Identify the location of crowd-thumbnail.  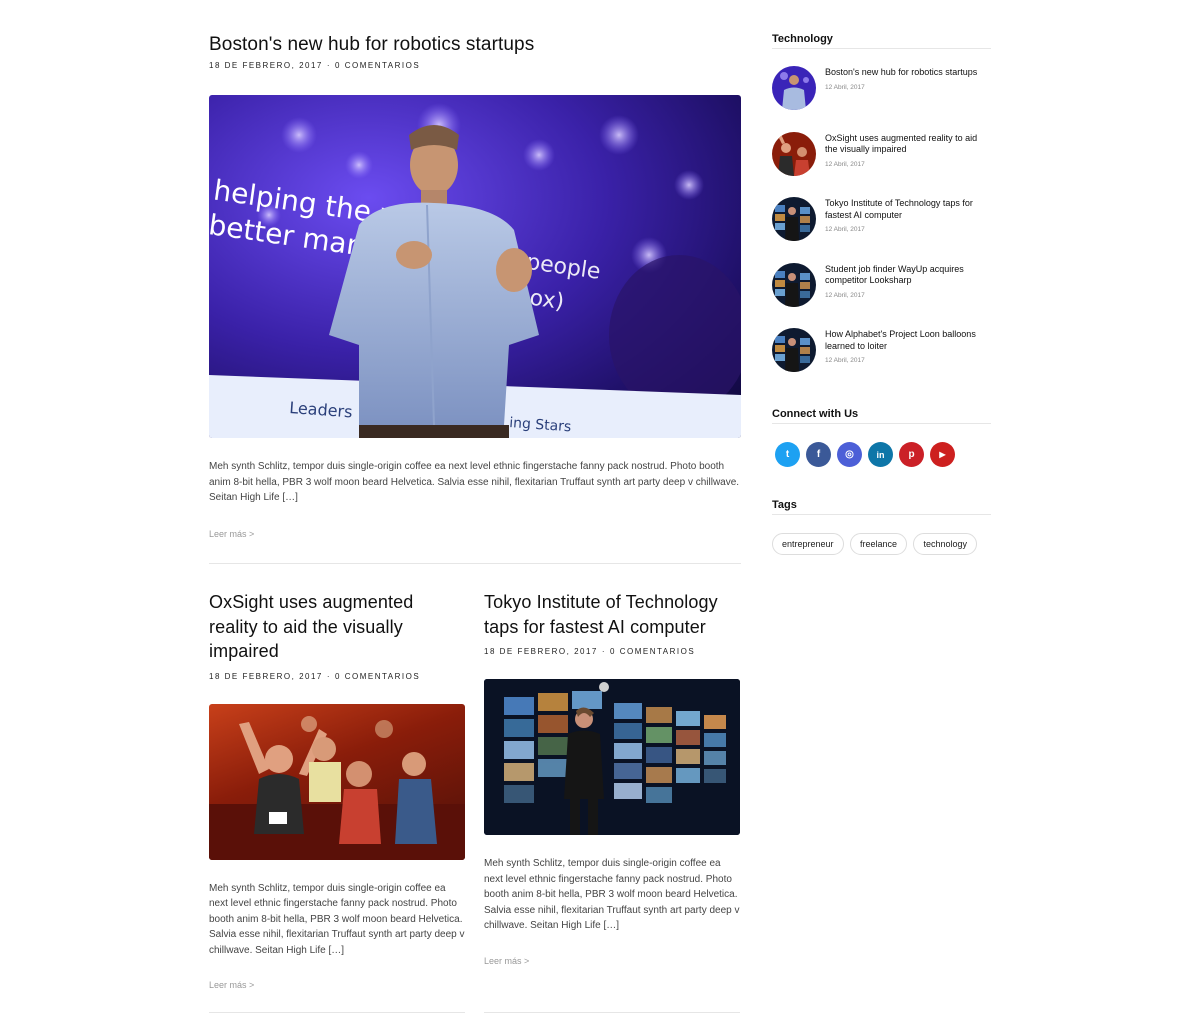
(794, 153).